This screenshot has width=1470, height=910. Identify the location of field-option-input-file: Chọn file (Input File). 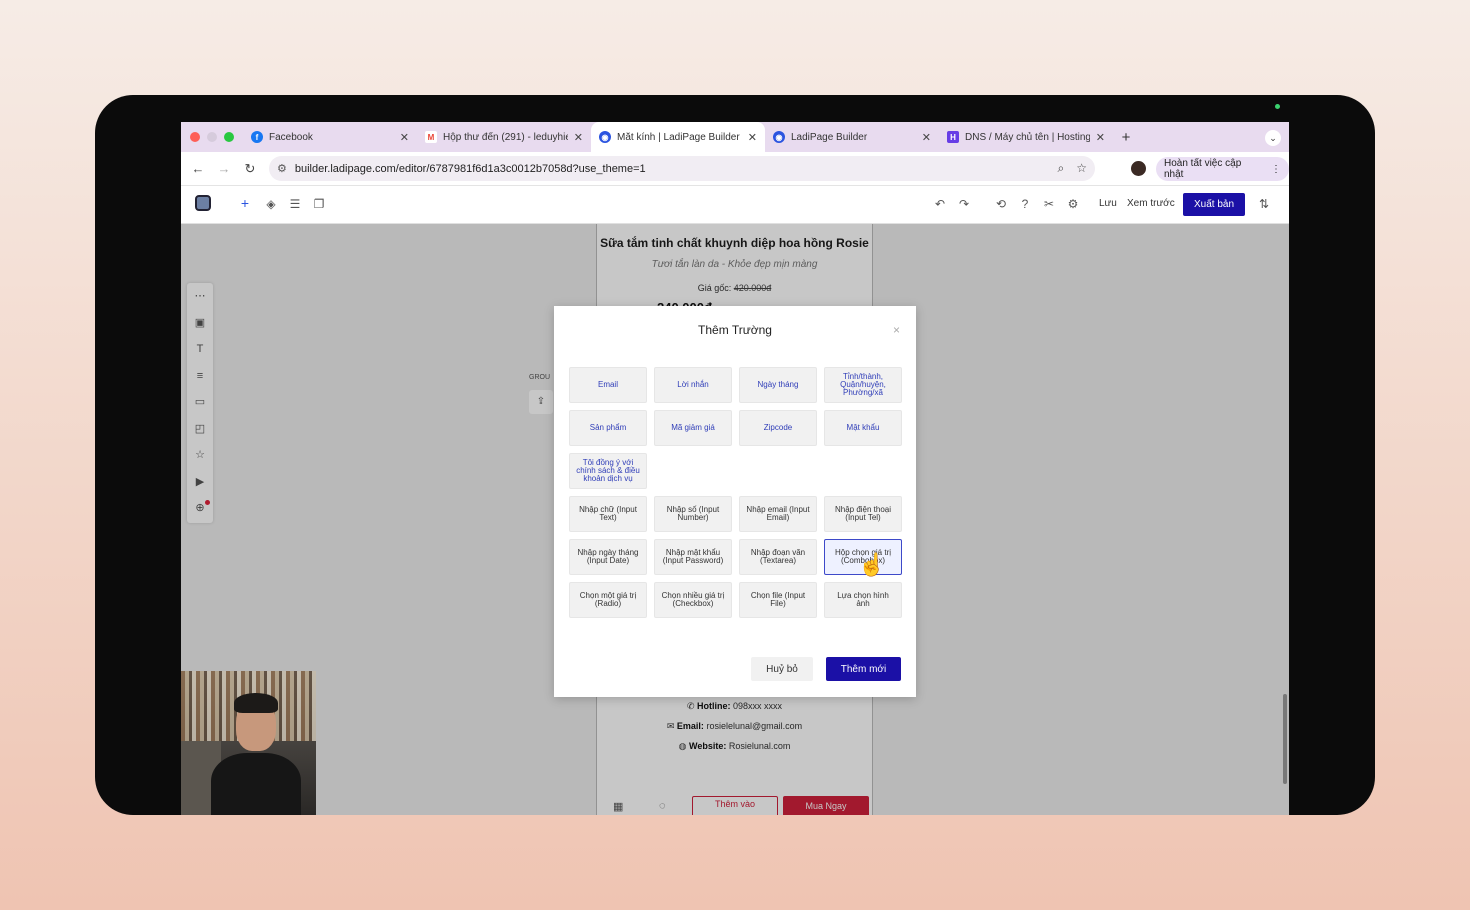
(778, 600).